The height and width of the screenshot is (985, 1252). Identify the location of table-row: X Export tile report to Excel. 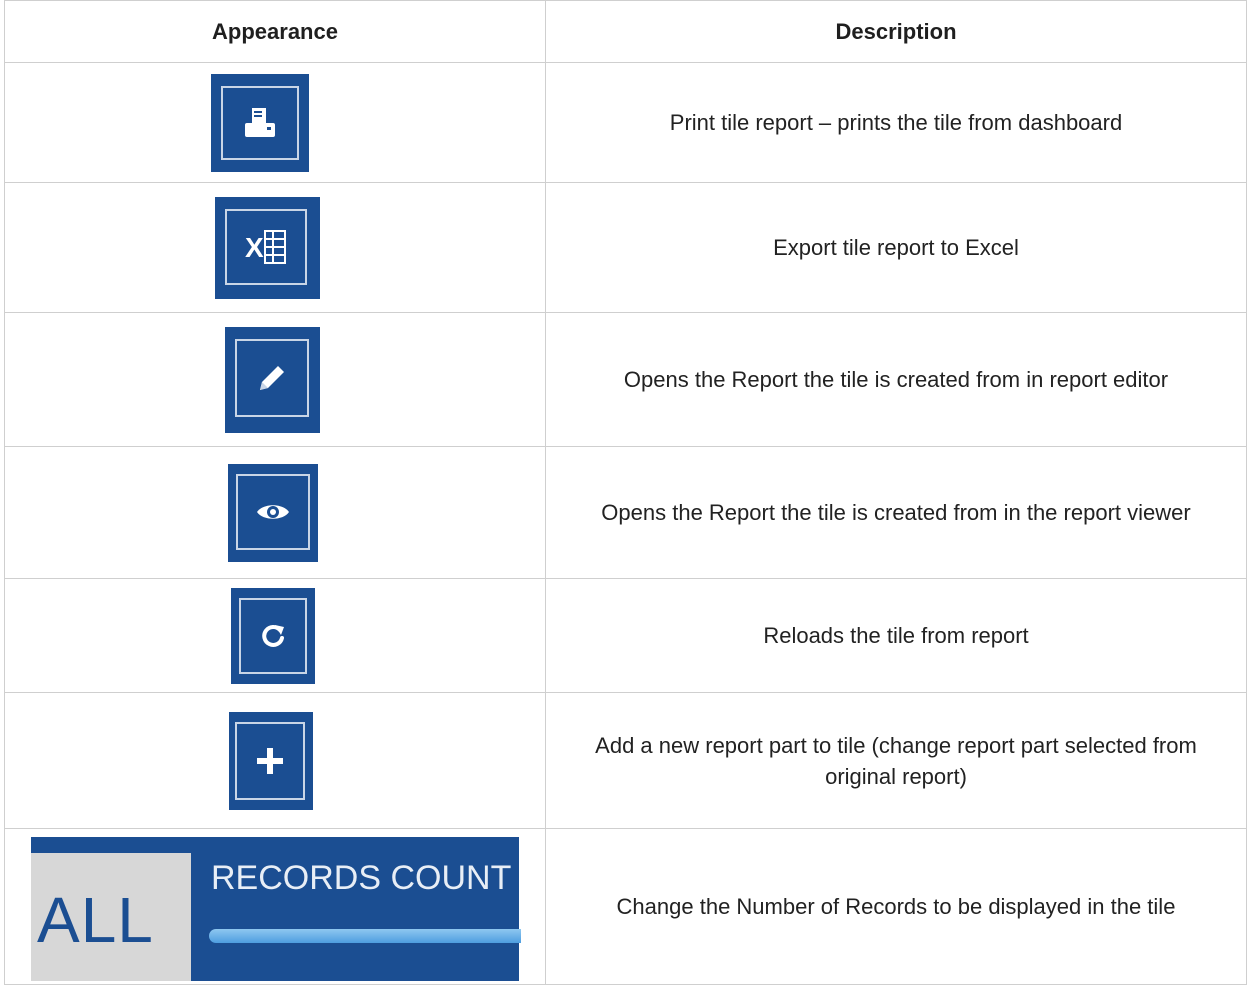
(625, 247).